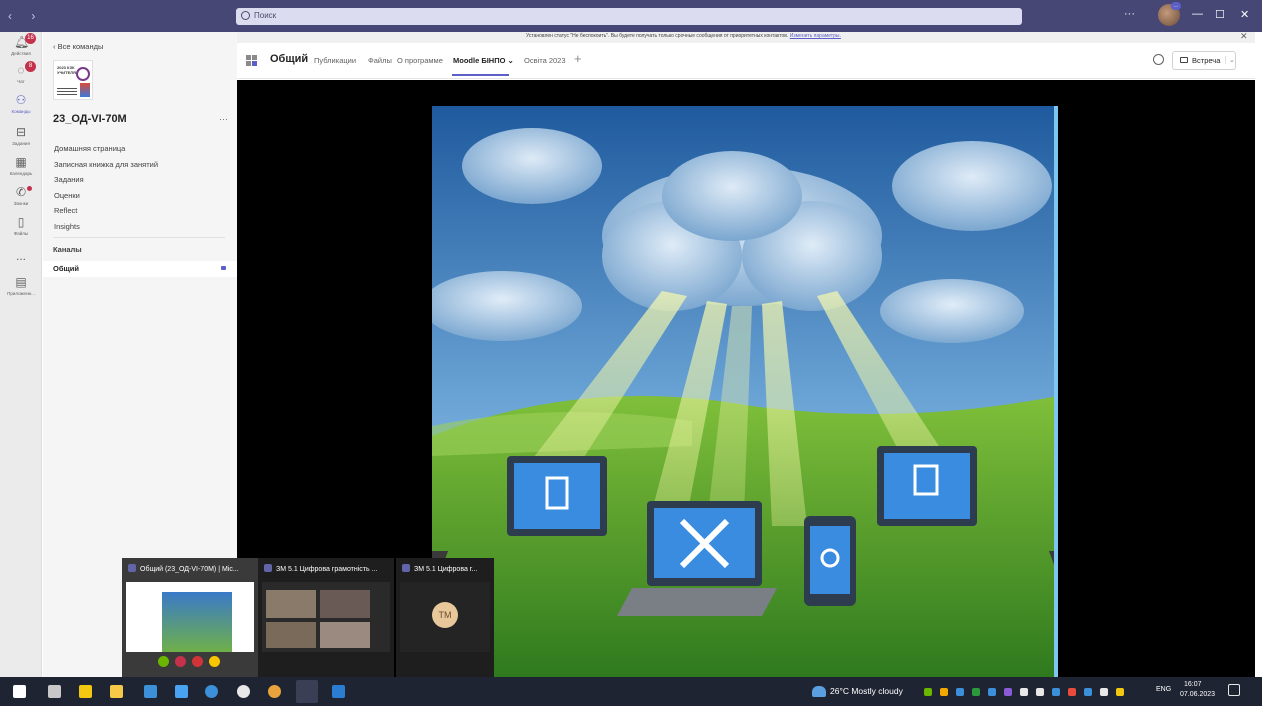  I want to click on preview-control-green, so click(163, 661).